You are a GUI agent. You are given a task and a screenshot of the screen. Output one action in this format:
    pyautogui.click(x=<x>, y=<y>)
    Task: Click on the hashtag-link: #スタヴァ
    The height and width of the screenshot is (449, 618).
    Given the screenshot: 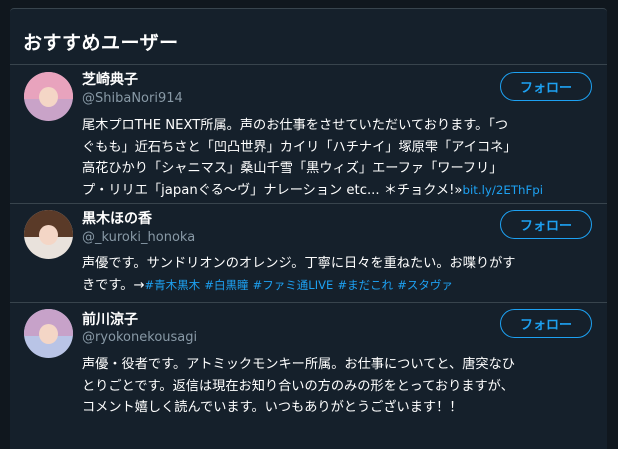 What is the action you would take?
    pyautogui.click(x=425, y=285)
    